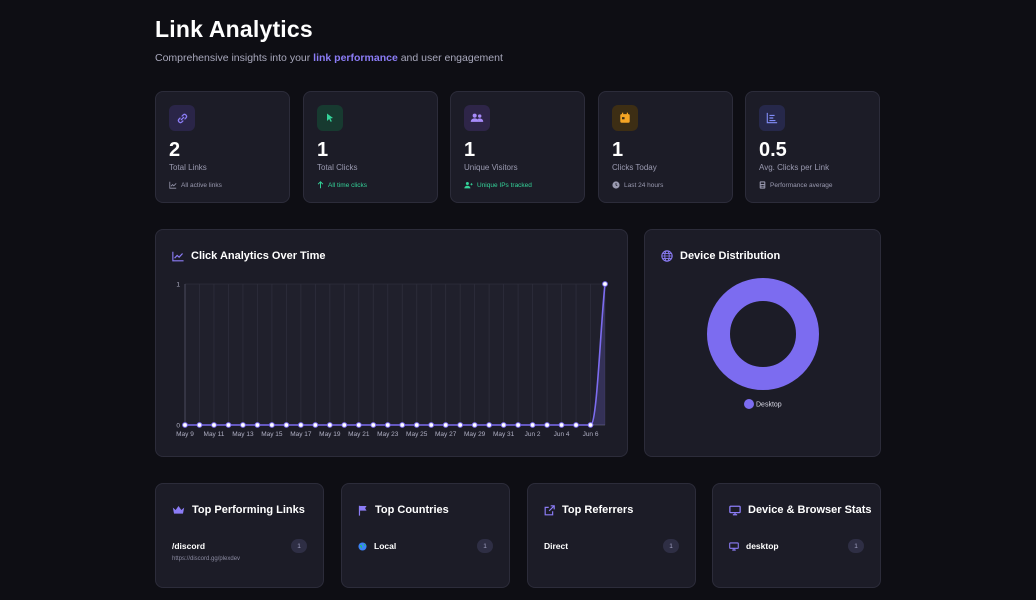 The width and height of the screenshot is (1036, 600). Describe the element at coordinates (856, 546) in the screenshot. I see `device-count-badge: 1` at that location.